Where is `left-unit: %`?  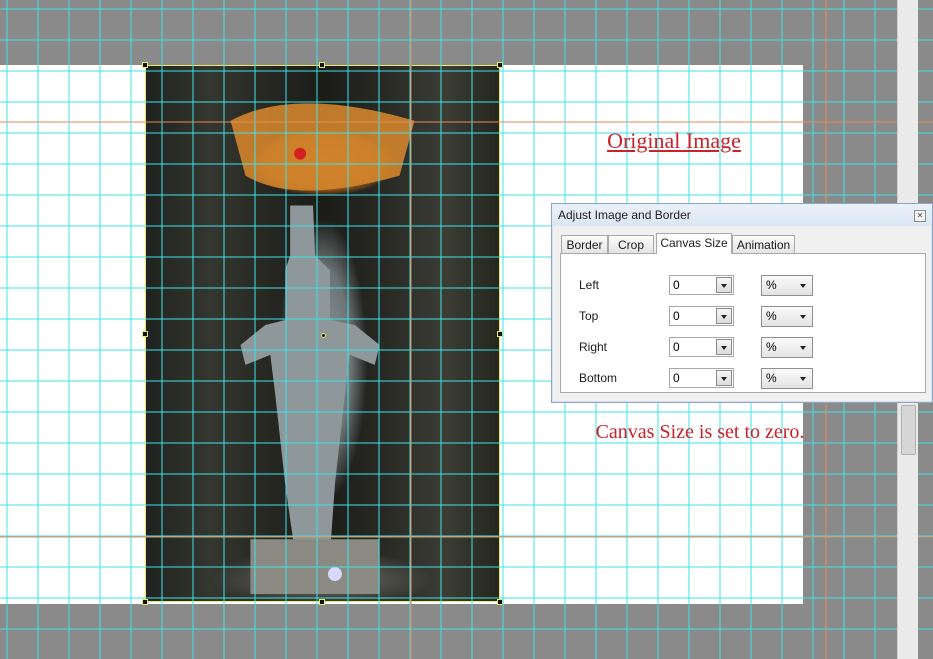 left-unit: % is located at coordinates (771, 285).